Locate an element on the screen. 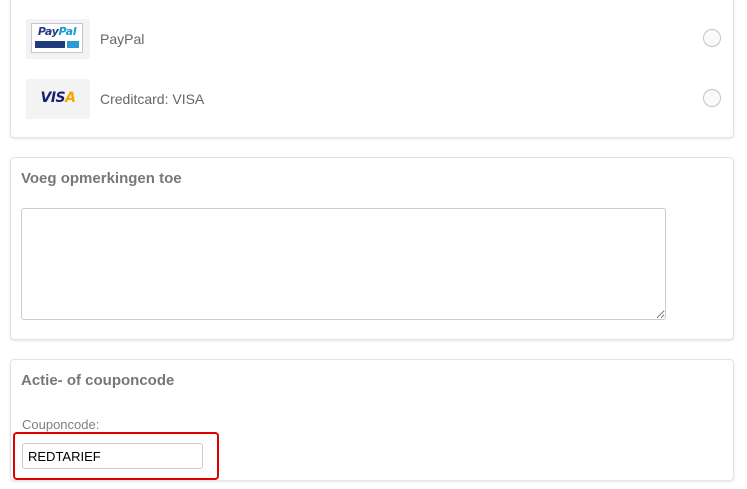 The width and height of the screenshot is (747, 489). payment-option-visa: VISA Creditcard: VISA is located at coordinates (373, 99).